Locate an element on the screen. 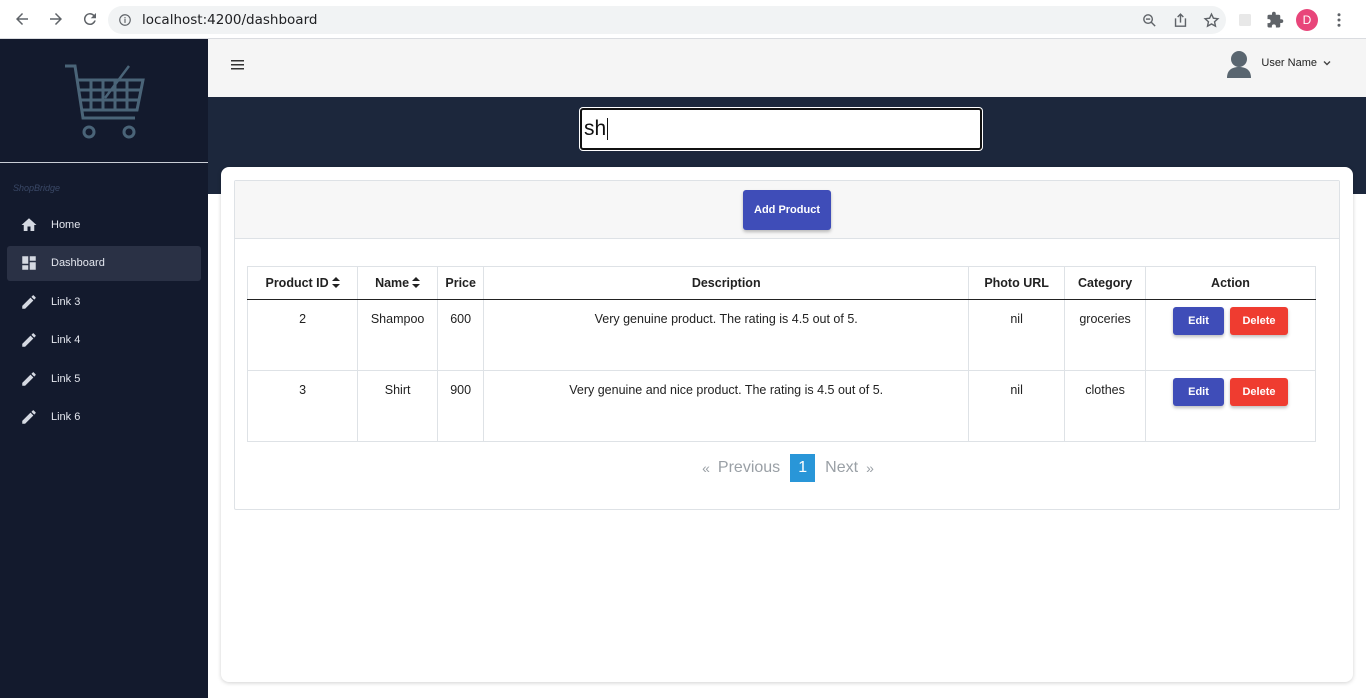 The image size is (1366, 698). shopping-cart-logo-icon is located at coordinates (104, 101).